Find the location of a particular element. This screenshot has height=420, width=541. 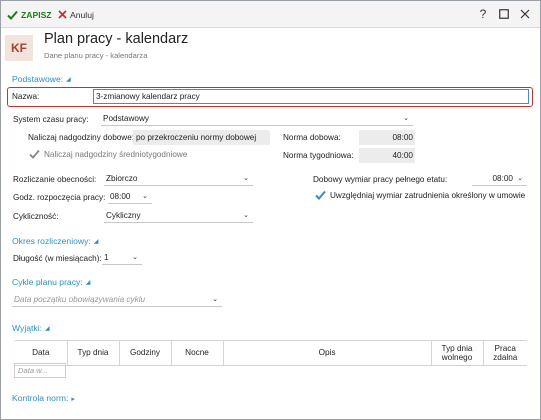

page-subtitle: Dane planu pracy - kalendarza is located at coordinates (96, 55).